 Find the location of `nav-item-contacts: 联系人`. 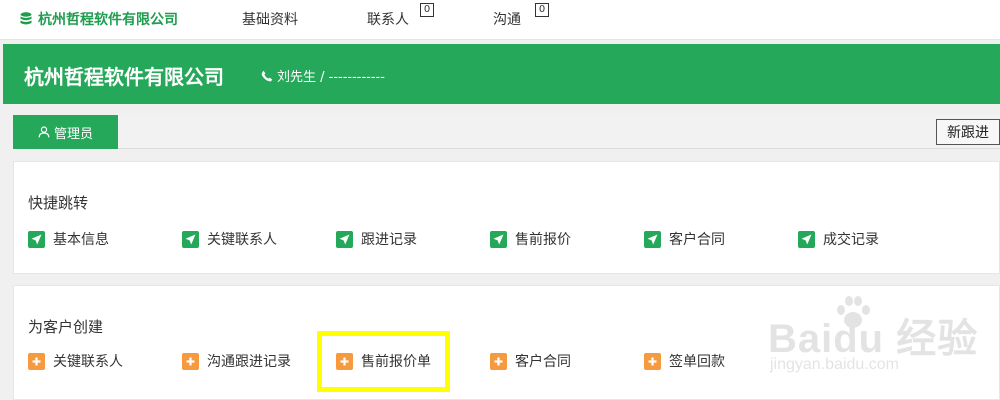

nav-item-contacts: 联系人 is located at coordinates (388, 19).